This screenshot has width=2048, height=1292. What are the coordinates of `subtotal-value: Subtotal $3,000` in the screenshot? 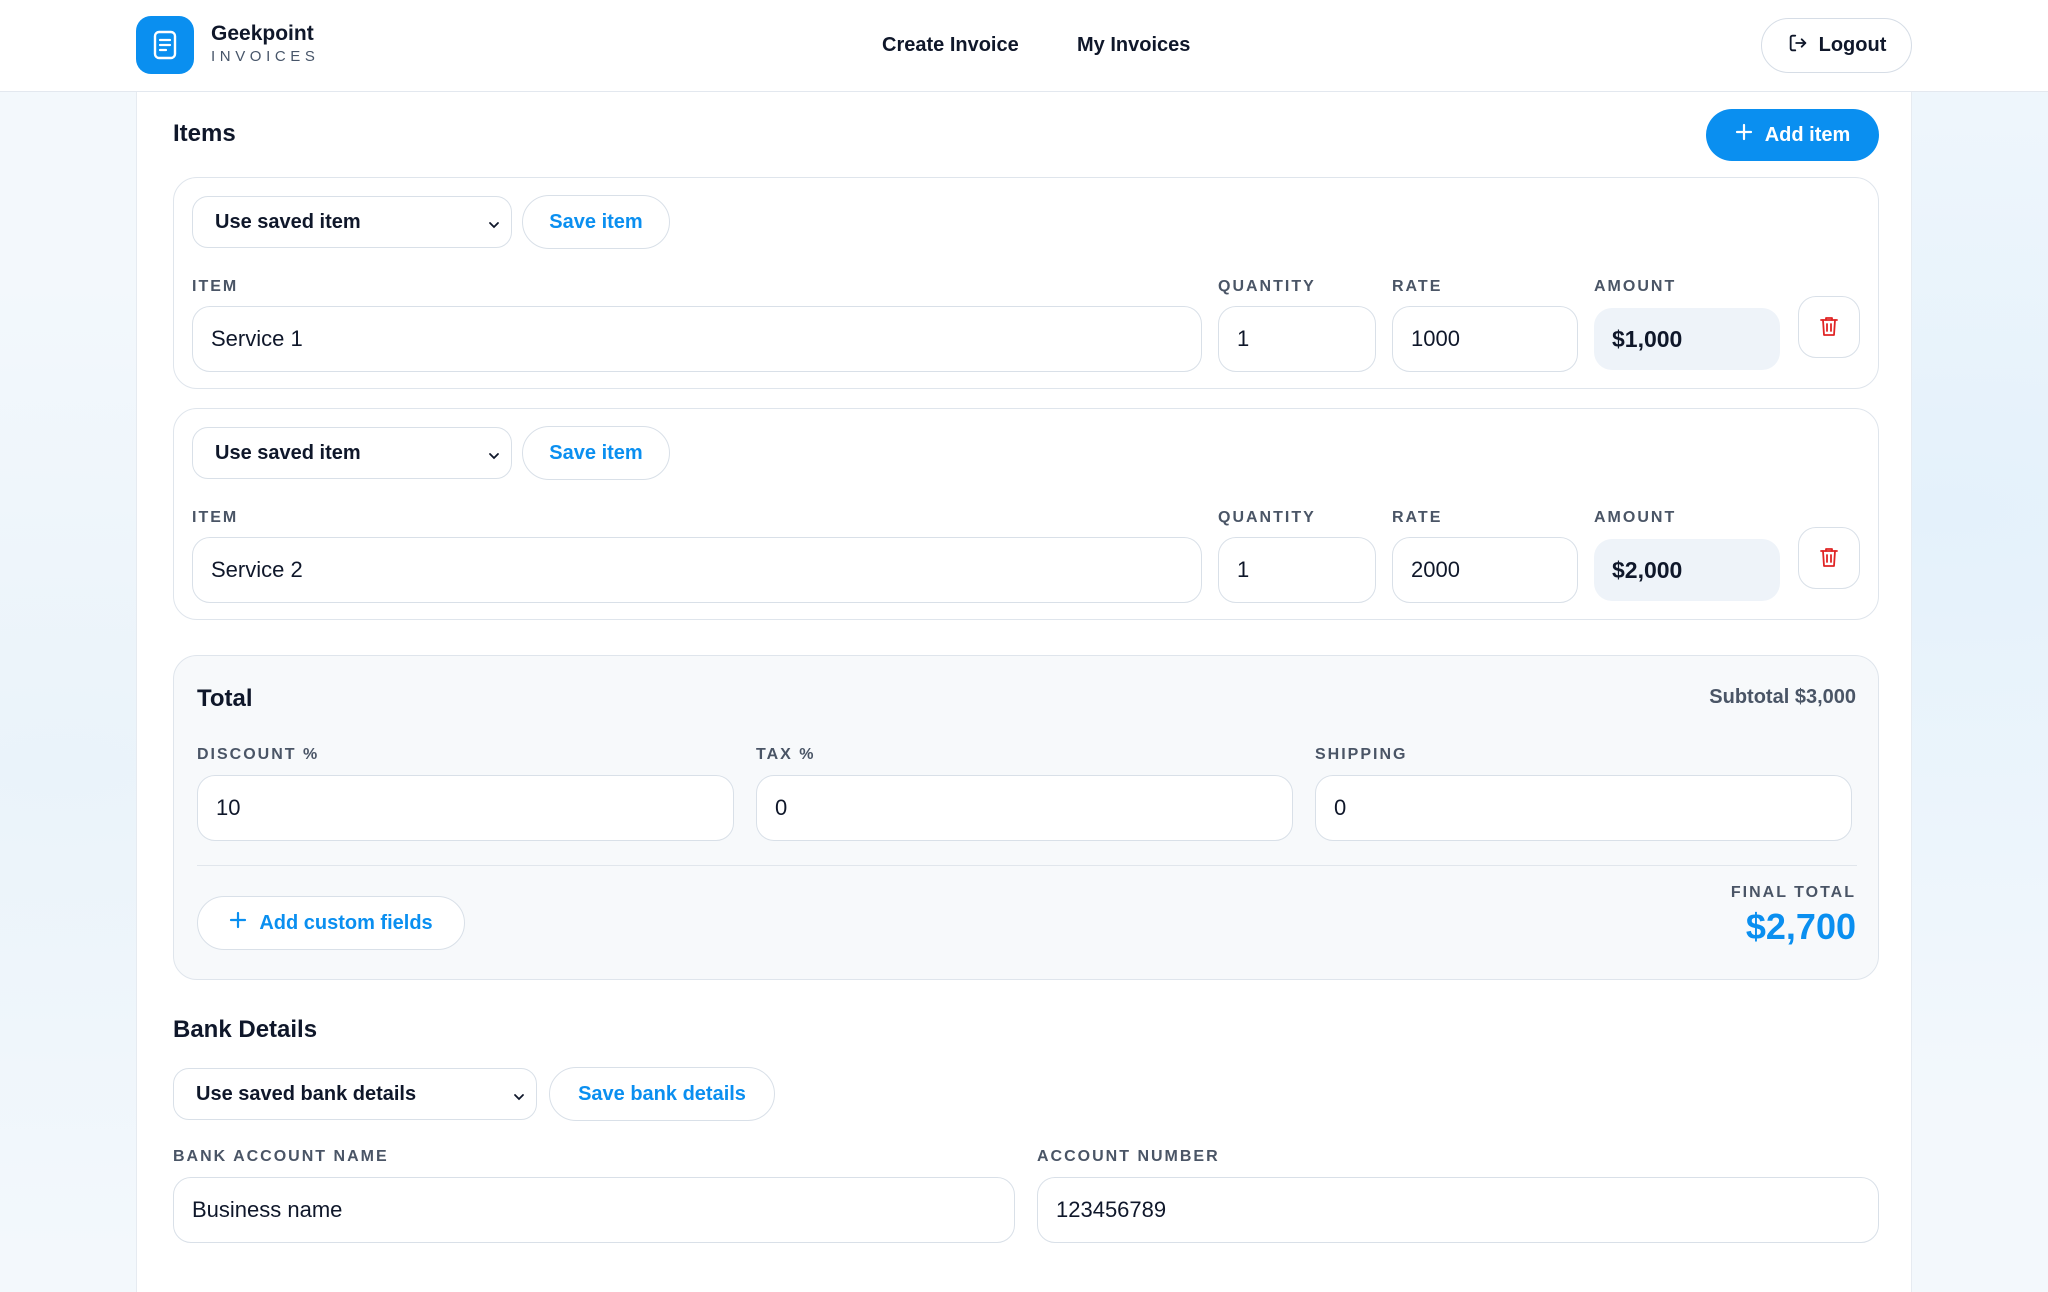 It's located at (1782, 697).